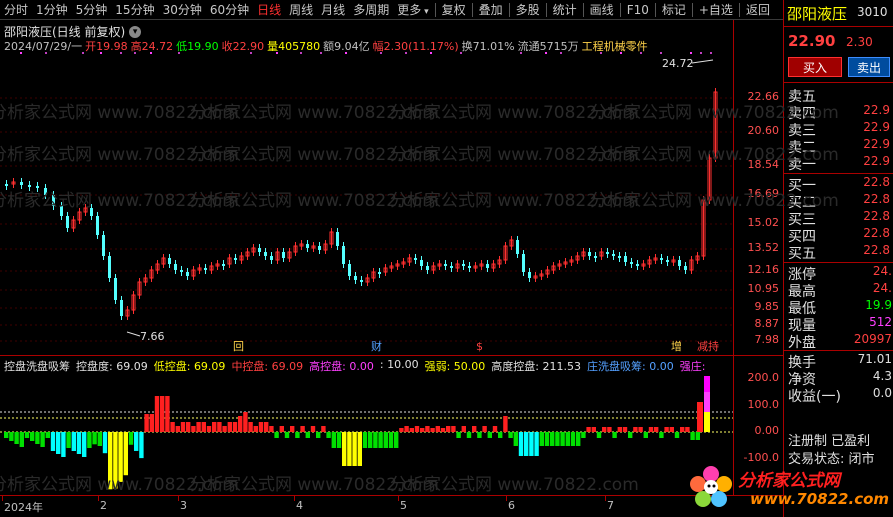  What do you see at coordinates (376, 346) in the screenshot?
I see `event-marker: 财` at bounding box center [376, 346].